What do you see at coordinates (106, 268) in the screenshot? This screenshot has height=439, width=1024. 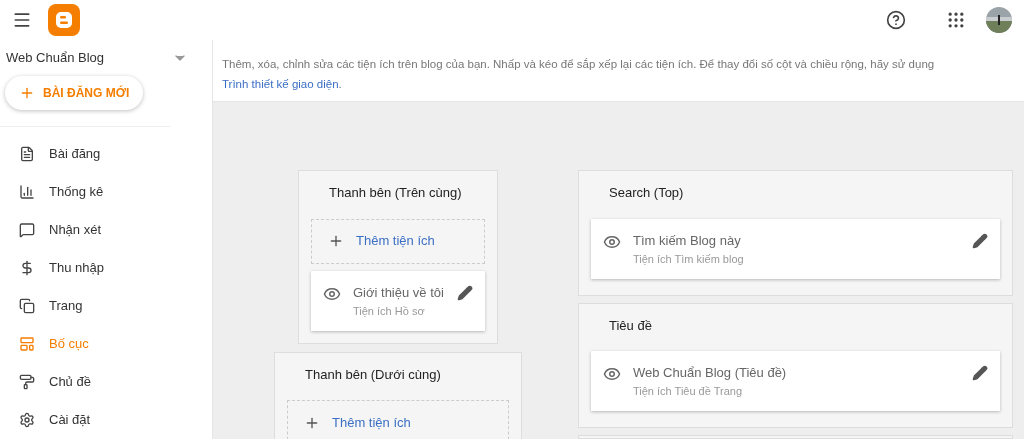 I see `nav-item: Thu nhập` at bounding box center [106, 268].